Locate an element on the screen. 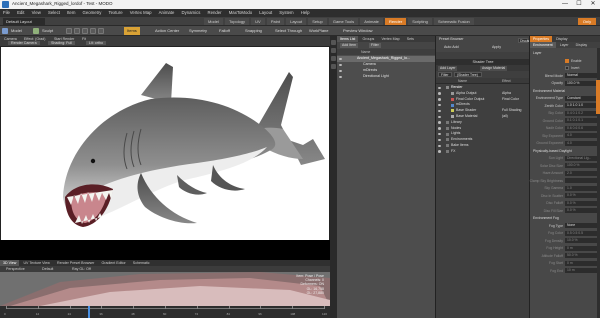 This screenshot has height=318, width=600. property-value-field: 0.1 0.1 0.1 is located at coordinates (581, 120).